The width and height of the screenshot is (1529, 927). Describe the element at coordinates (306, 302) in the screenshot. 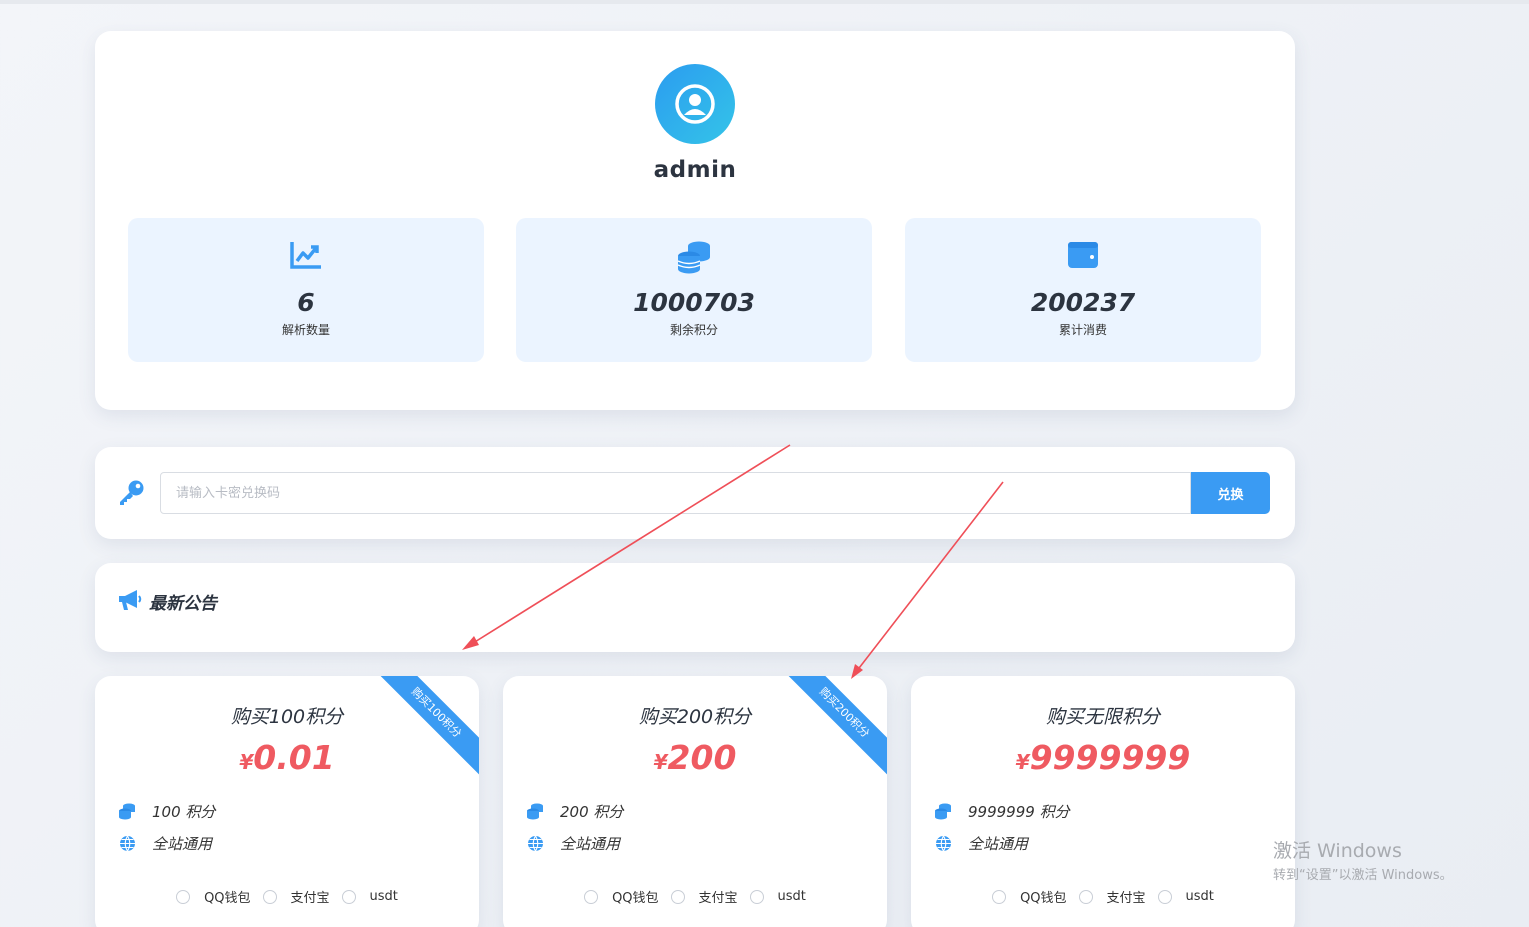

I see `stat-value: 6` at that location.